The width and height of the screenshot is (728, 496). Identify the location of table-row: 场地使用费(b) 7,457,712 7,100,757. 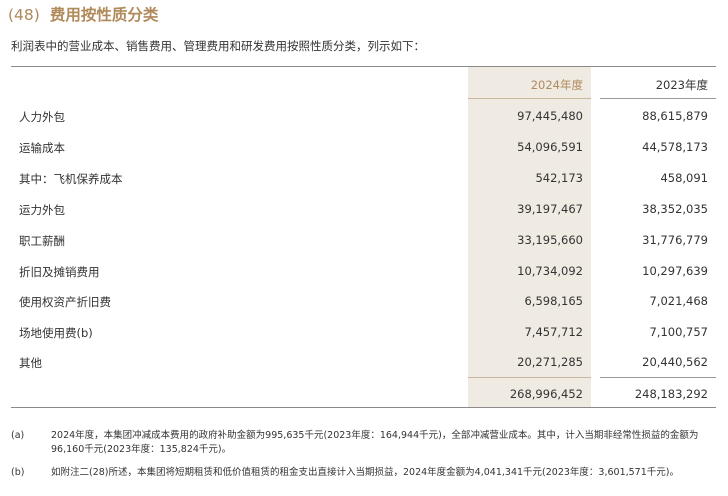
(364, 331).